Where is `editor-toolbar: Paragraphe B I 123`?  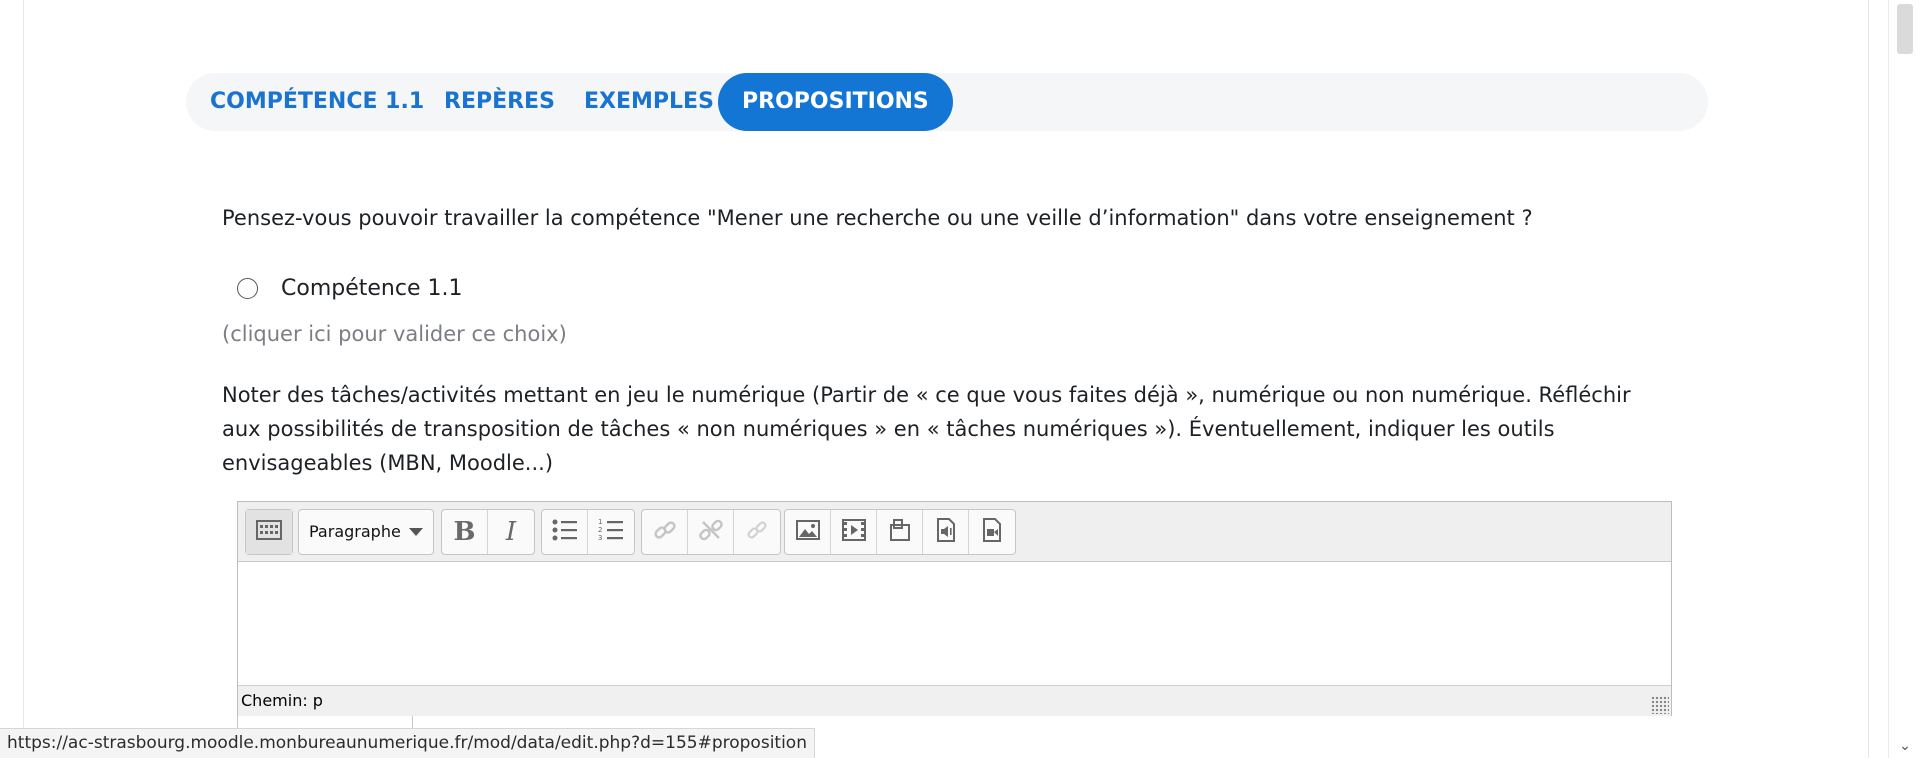 editor-toolbar: Paragraphe B I 123 is located at coordinates (954, 532).